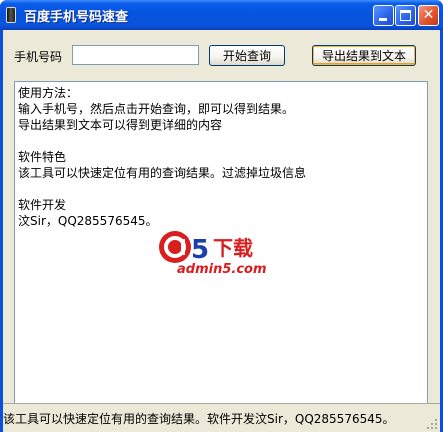  What do you see at coordinates (11, 15) in the screenshot?
I see `app-phone-icon` at bounding box center [11, 15].